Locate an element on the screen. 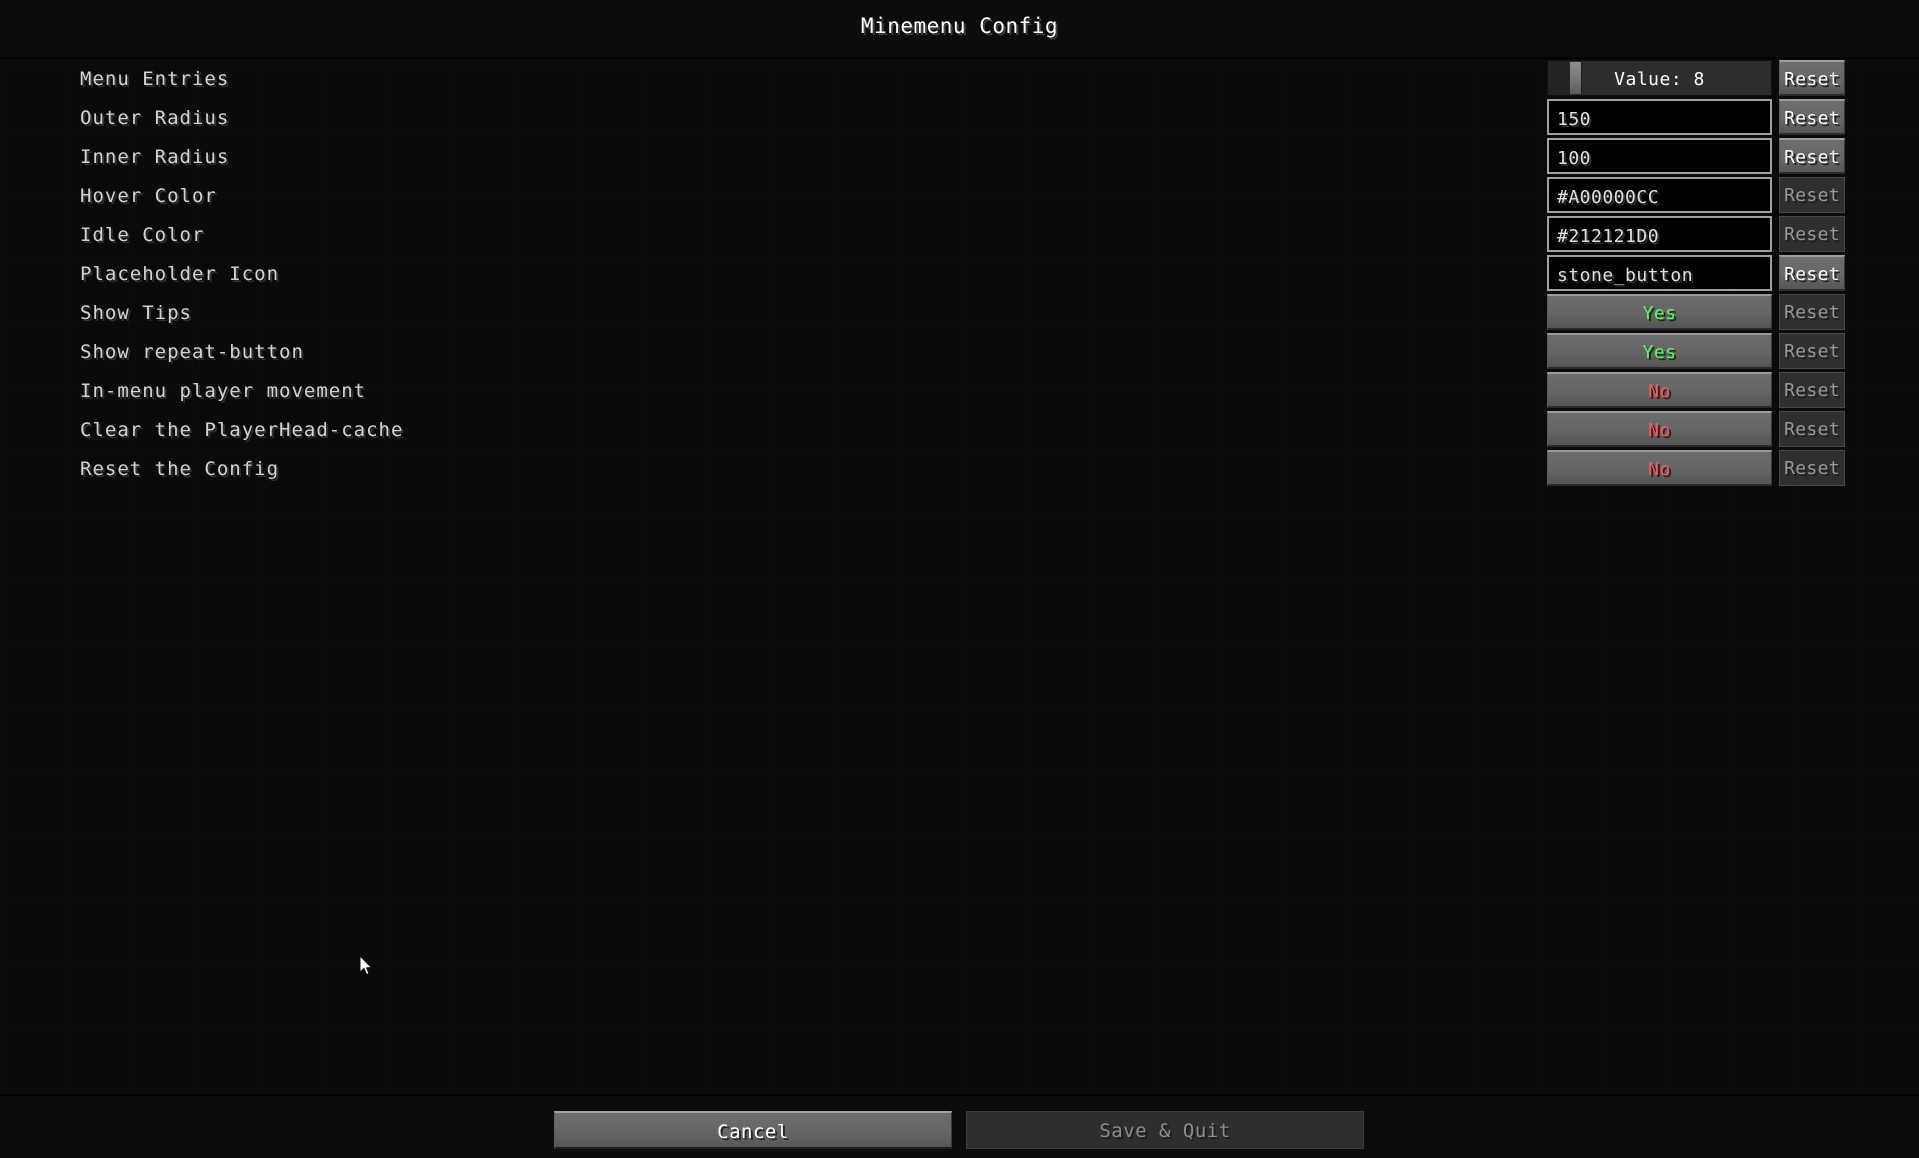 The image size is (1919, 1158). option-text-input: stone_button is located at coordinates (1659, 273).